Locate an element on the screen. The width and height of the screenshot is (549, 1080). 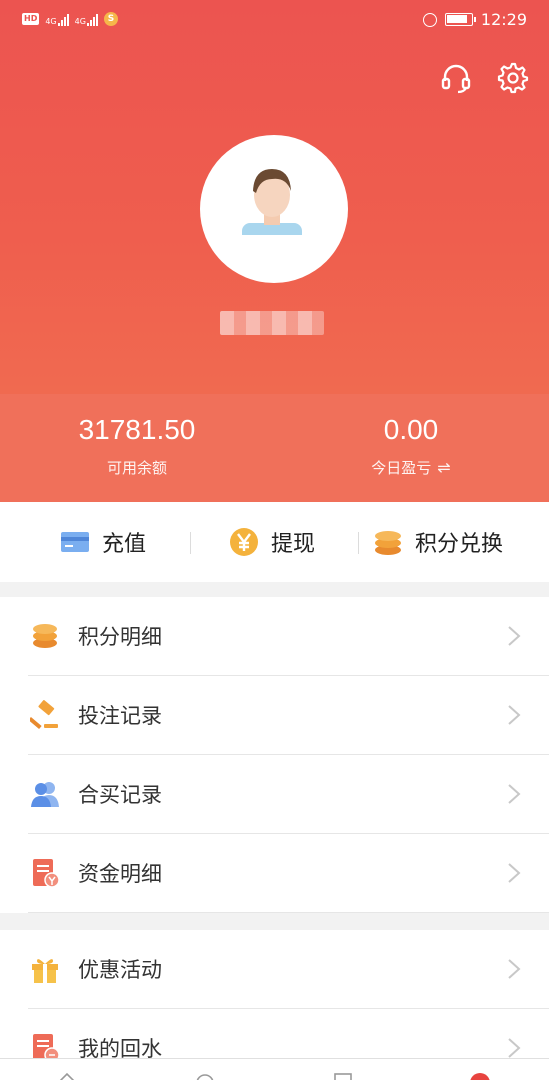
menu-item-label: 优惠活动 is located at coordinates (120, 970).